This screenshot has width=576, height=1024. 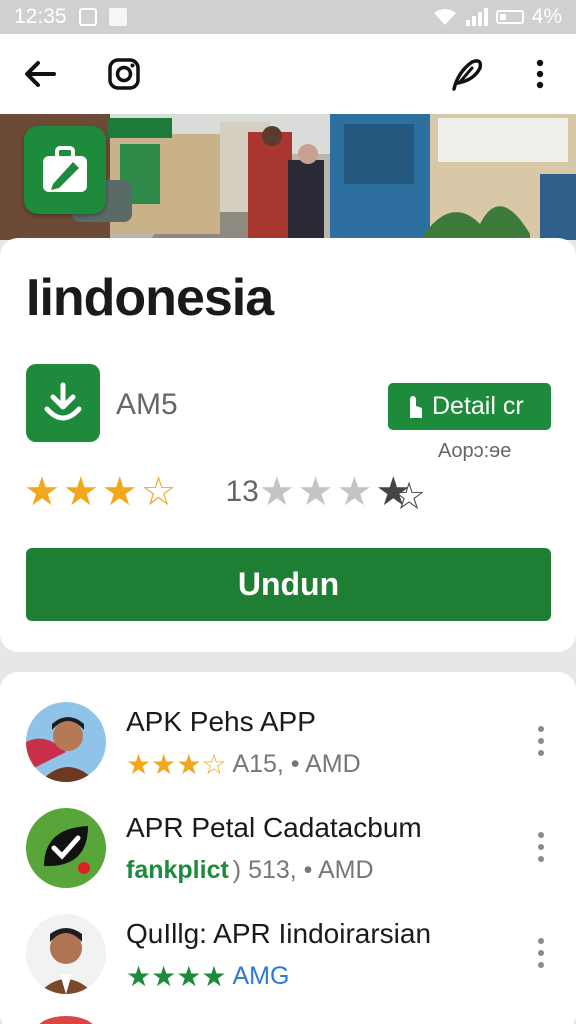 I want to click on list-item-title: APR Petal Cadatacbum, so click(x=274, y=827).